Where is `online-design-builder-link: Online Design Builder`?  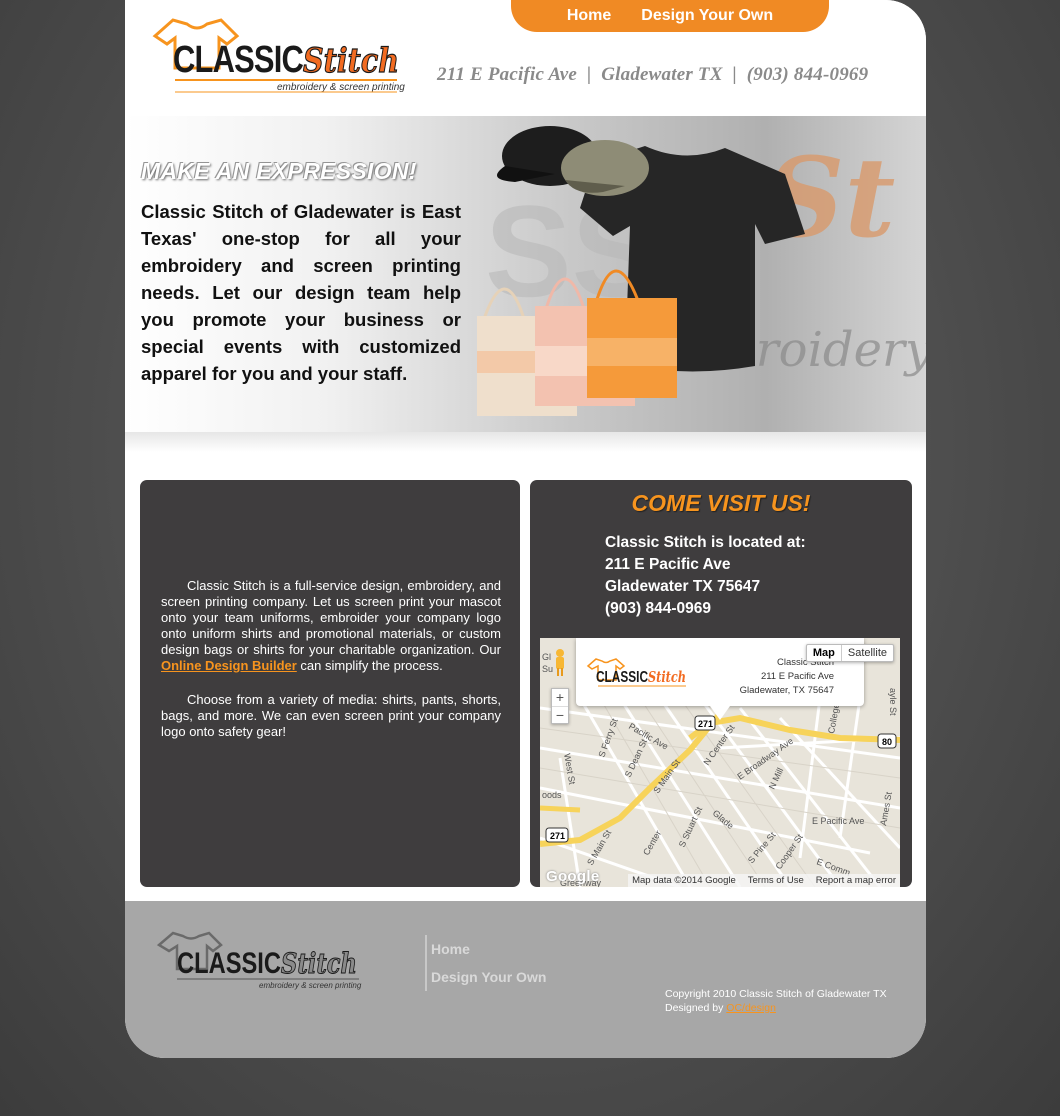
online-design-builder-link: Online Design Builder is located at coordinates (229, 665).